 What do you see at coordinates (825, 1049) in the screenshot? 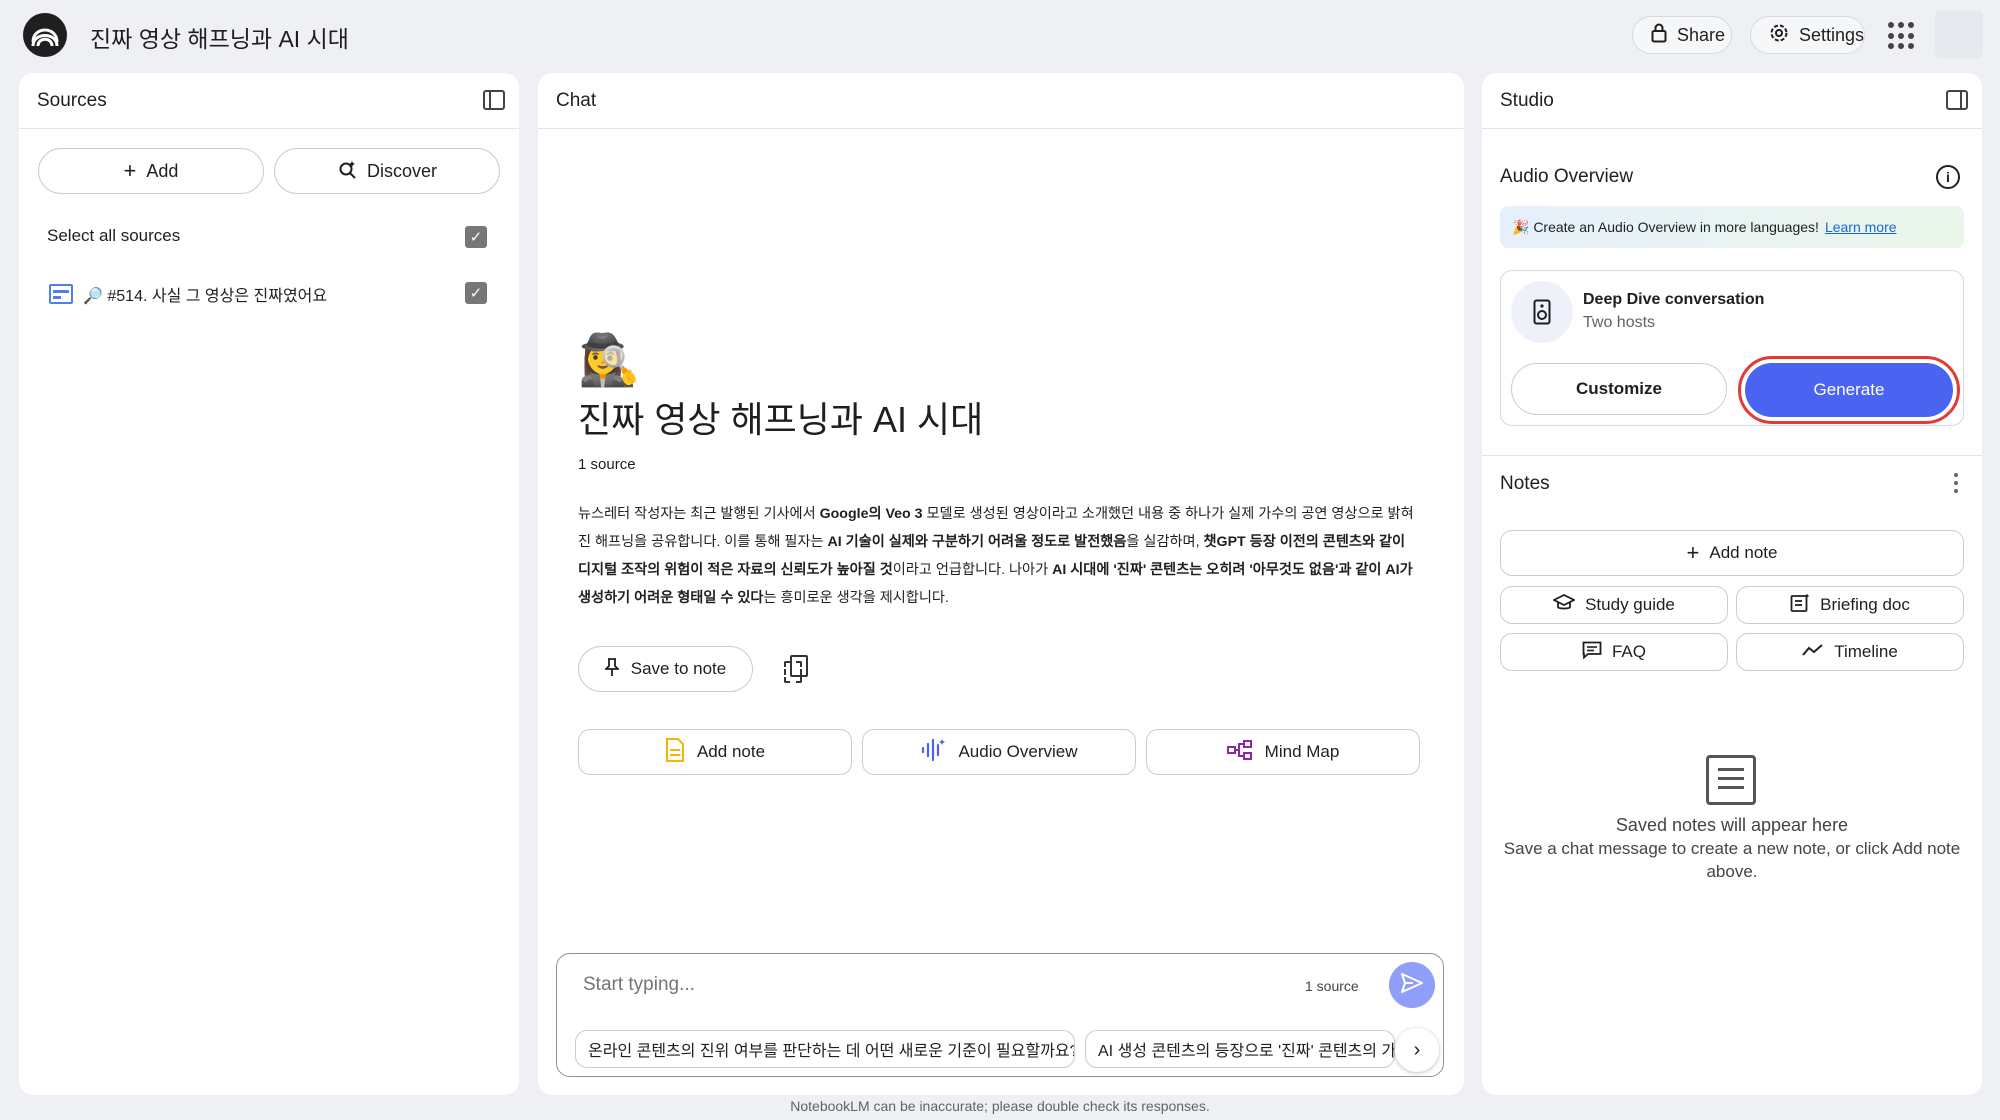
I see `suggestion-chip: 온라인 콘텐츠의 진위 여부를 판단하는 데 어떤 새로운 기준이 필요할까요?` at bounding box center [825, 1049].